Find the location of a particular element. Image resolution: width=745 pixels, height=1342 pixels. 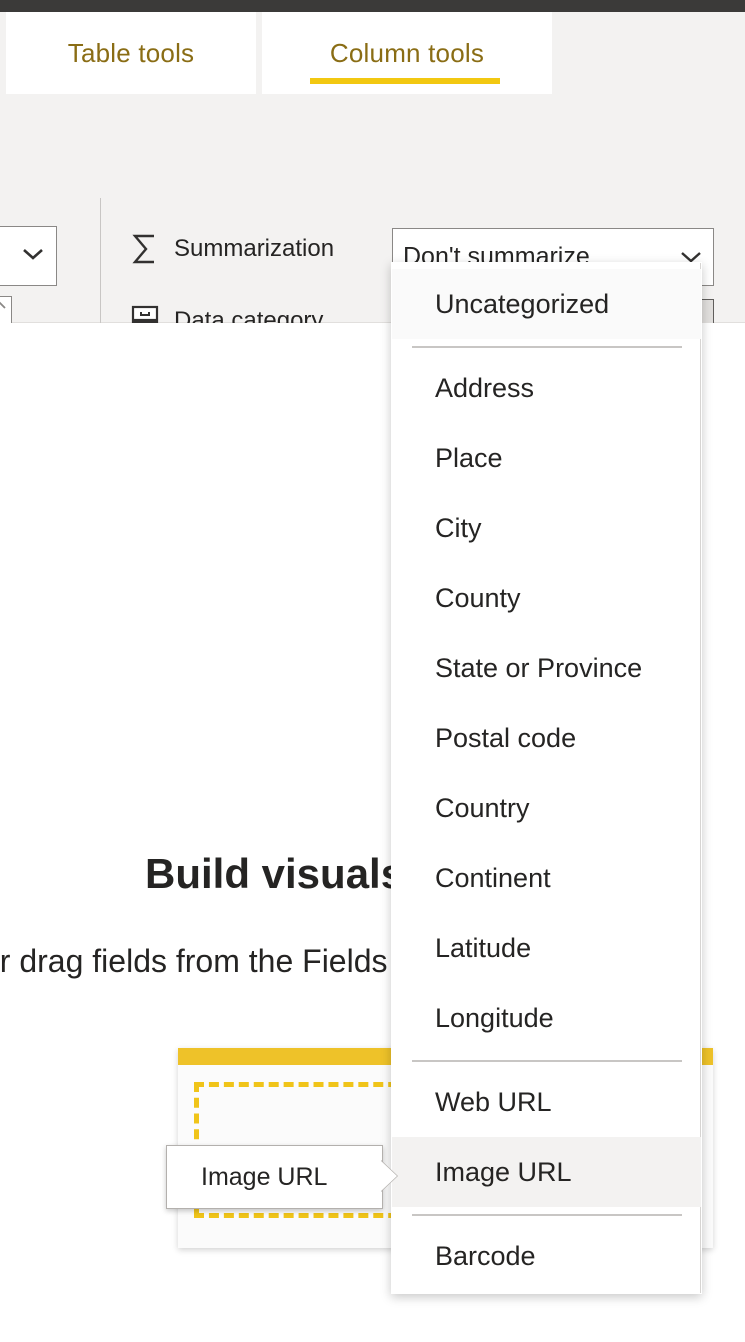

image-url-tooltip: Image URL is located at coordinates (274, 1177).